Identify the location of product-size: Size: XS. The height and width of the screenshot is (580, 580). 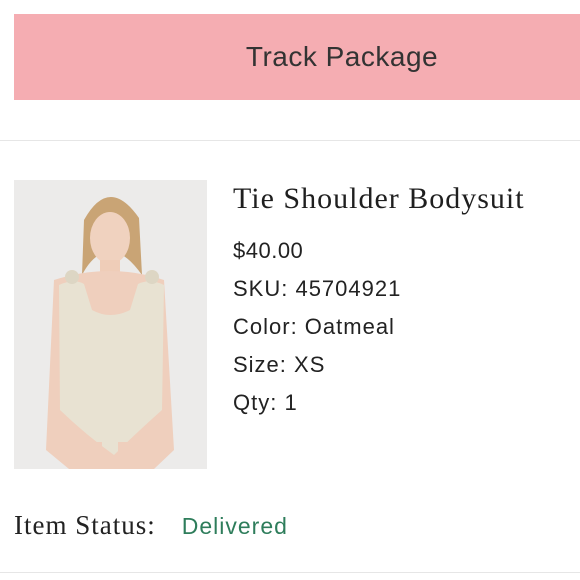
(279, 364).